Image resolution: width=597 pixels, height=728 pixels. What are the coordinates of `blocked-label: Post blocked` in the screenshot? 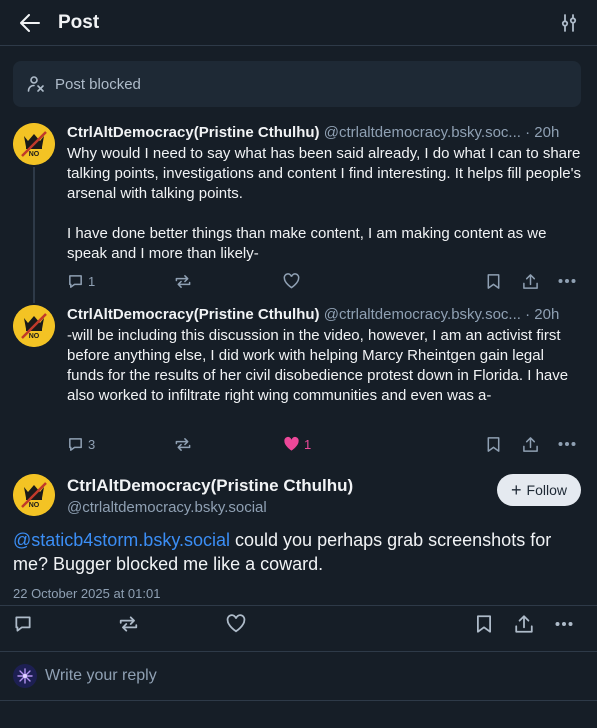 It's located at (98, 84).